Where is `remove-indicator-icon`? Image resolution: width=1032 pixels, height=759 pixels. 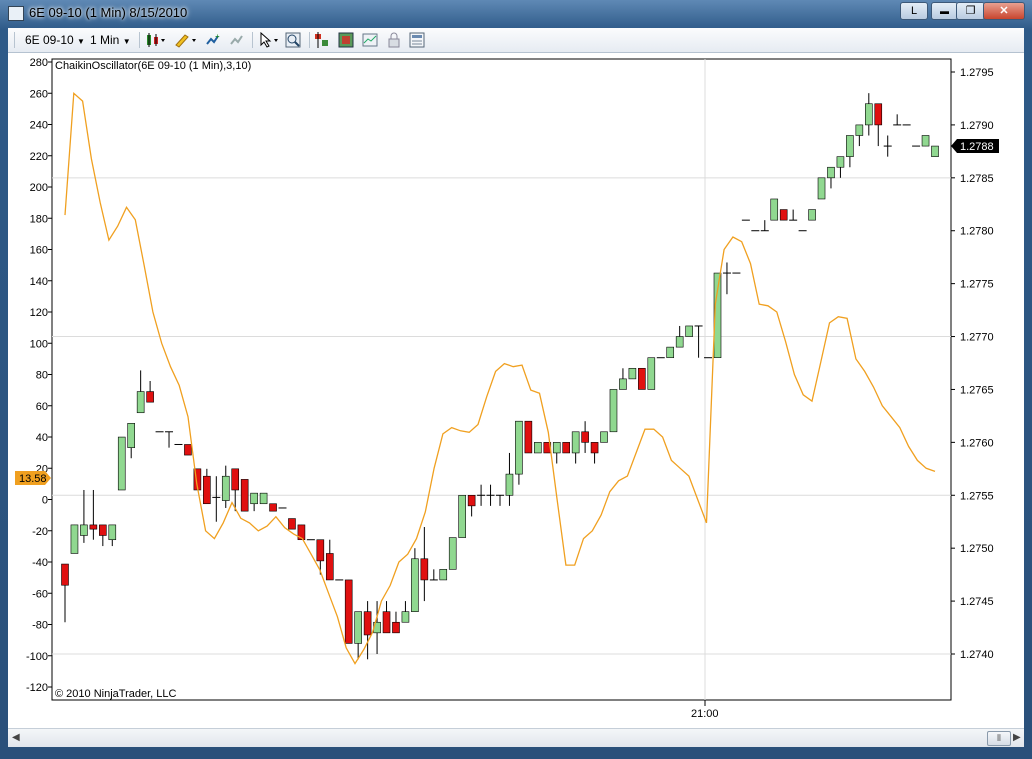
remove-indicator-icon is located at coordinates (237, 40).